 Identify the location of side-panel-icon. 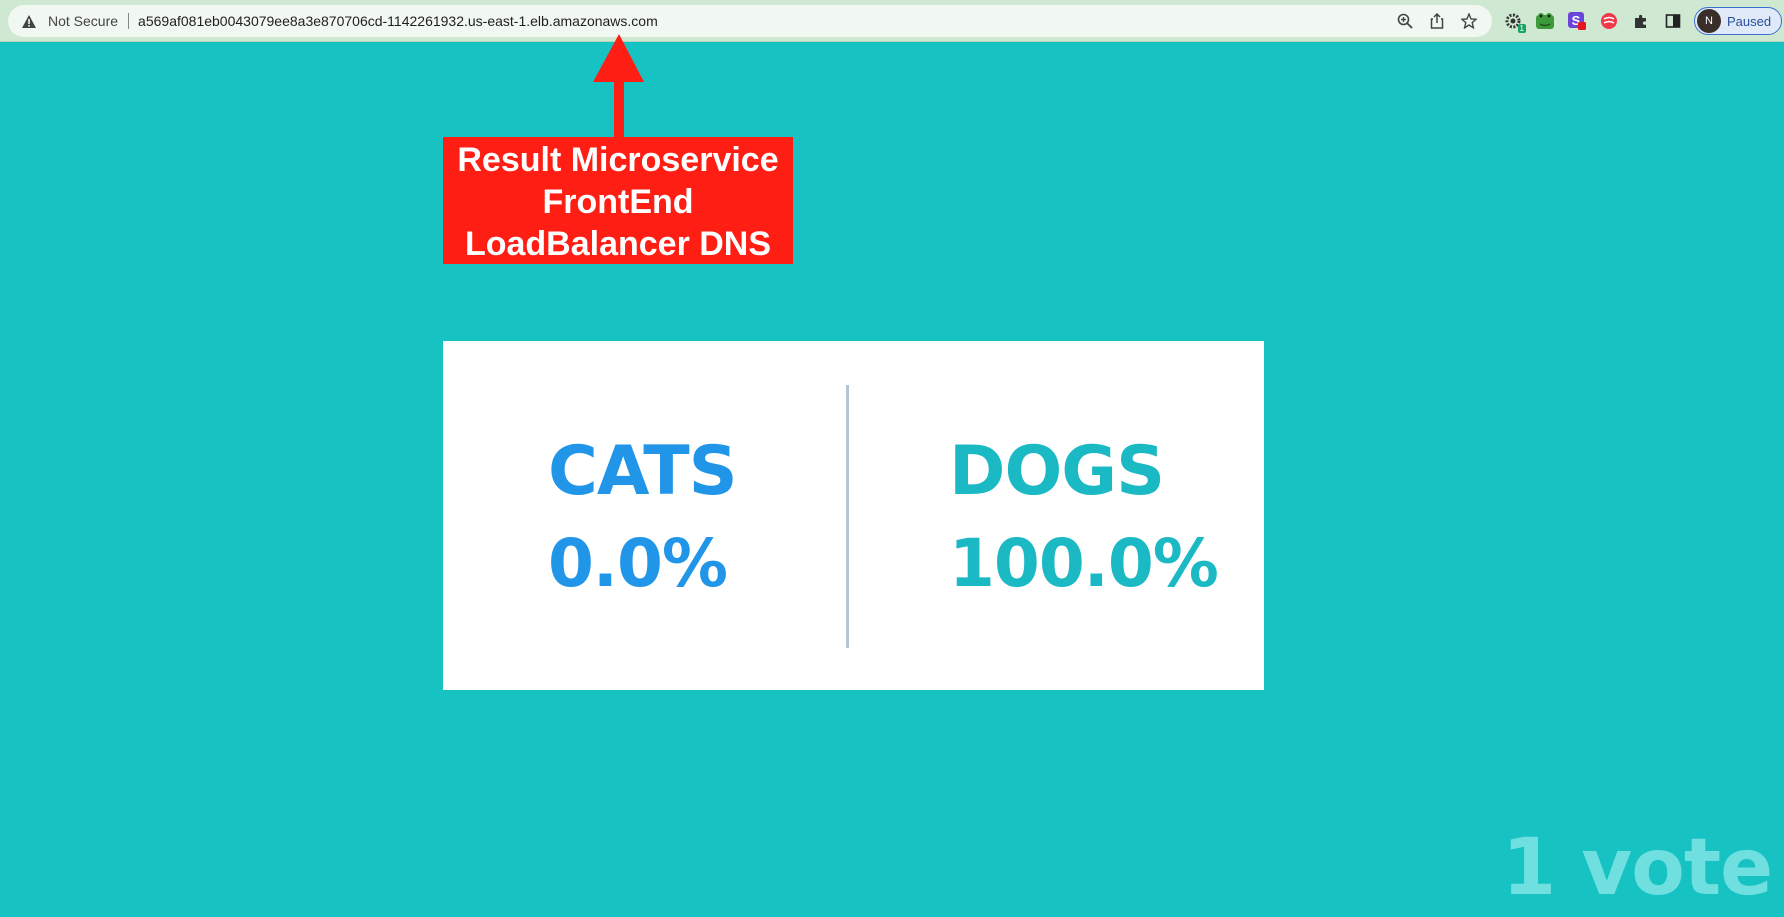
(1673, 21).